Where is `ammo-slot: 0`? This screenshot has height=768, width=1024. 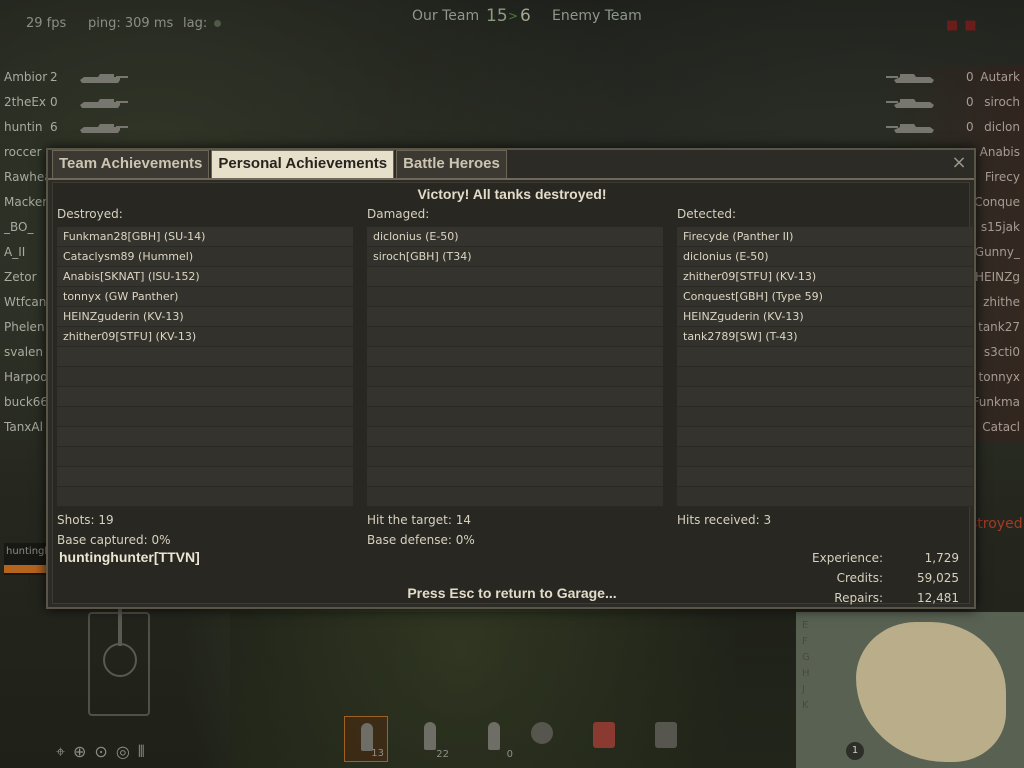
ammo-slot: 0 is located at coordinates (494, 739).